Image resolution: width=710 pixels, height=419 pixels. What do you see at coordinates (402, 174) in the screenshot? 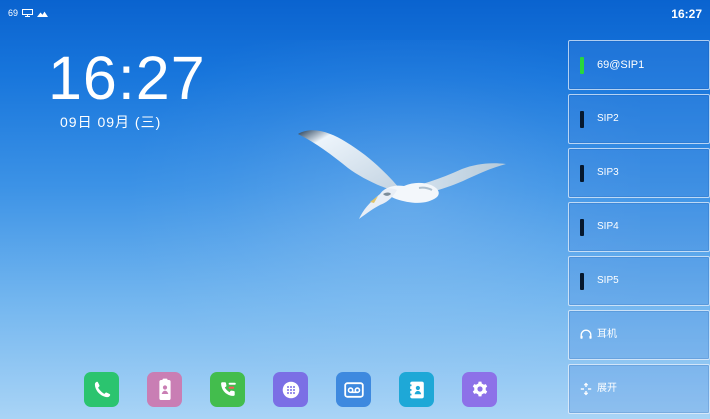
I see `seagull-image` at bounding box center [402, 174].